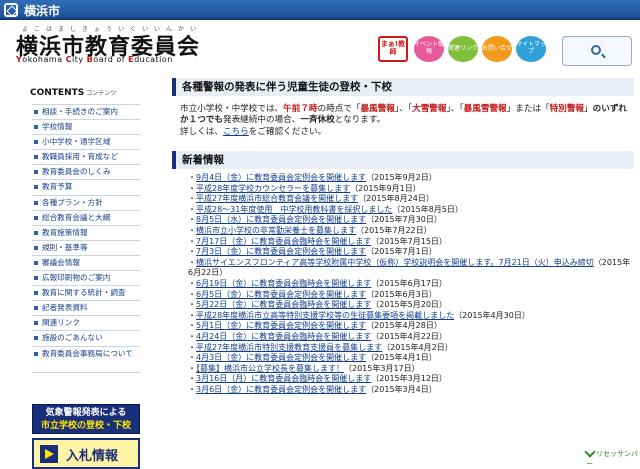  Describe the element at coordinates (281, 177) in the screenshot. I see `news-link: 9月4日（金）に教育委員会定例会を開催します` at that location.